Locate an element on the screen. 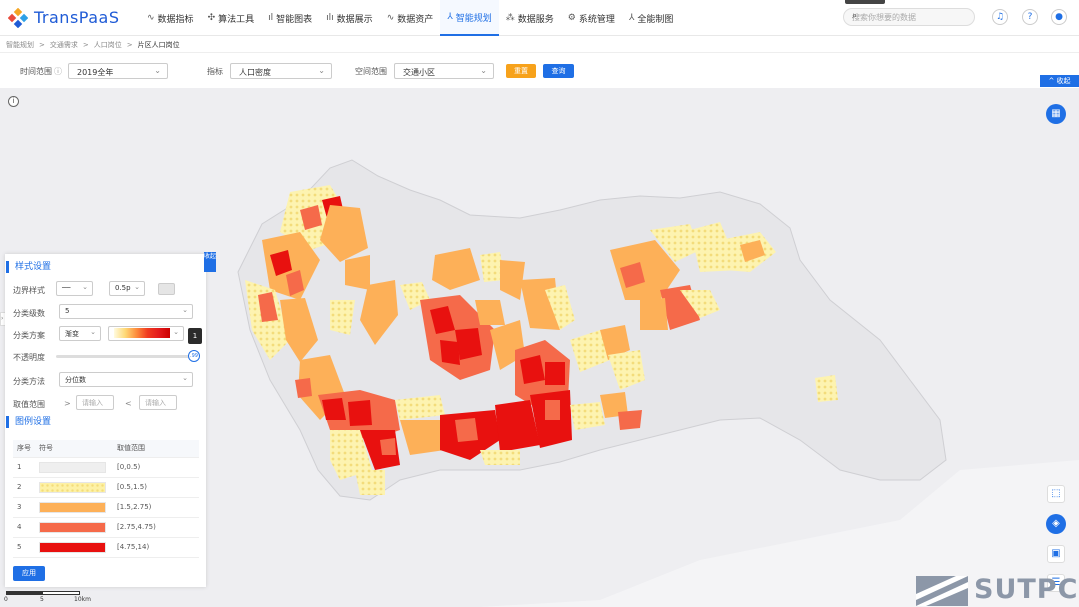  query-button: 查询 is located at coordinates (558, 71).